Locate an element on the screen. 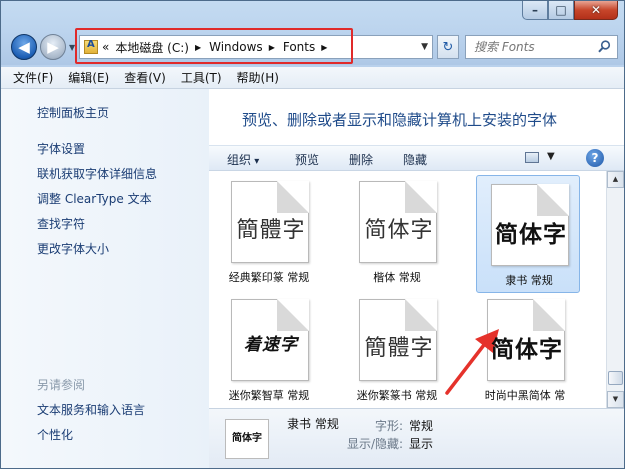  font-file-icon: 着速字 is located at coordinates (270, 340).